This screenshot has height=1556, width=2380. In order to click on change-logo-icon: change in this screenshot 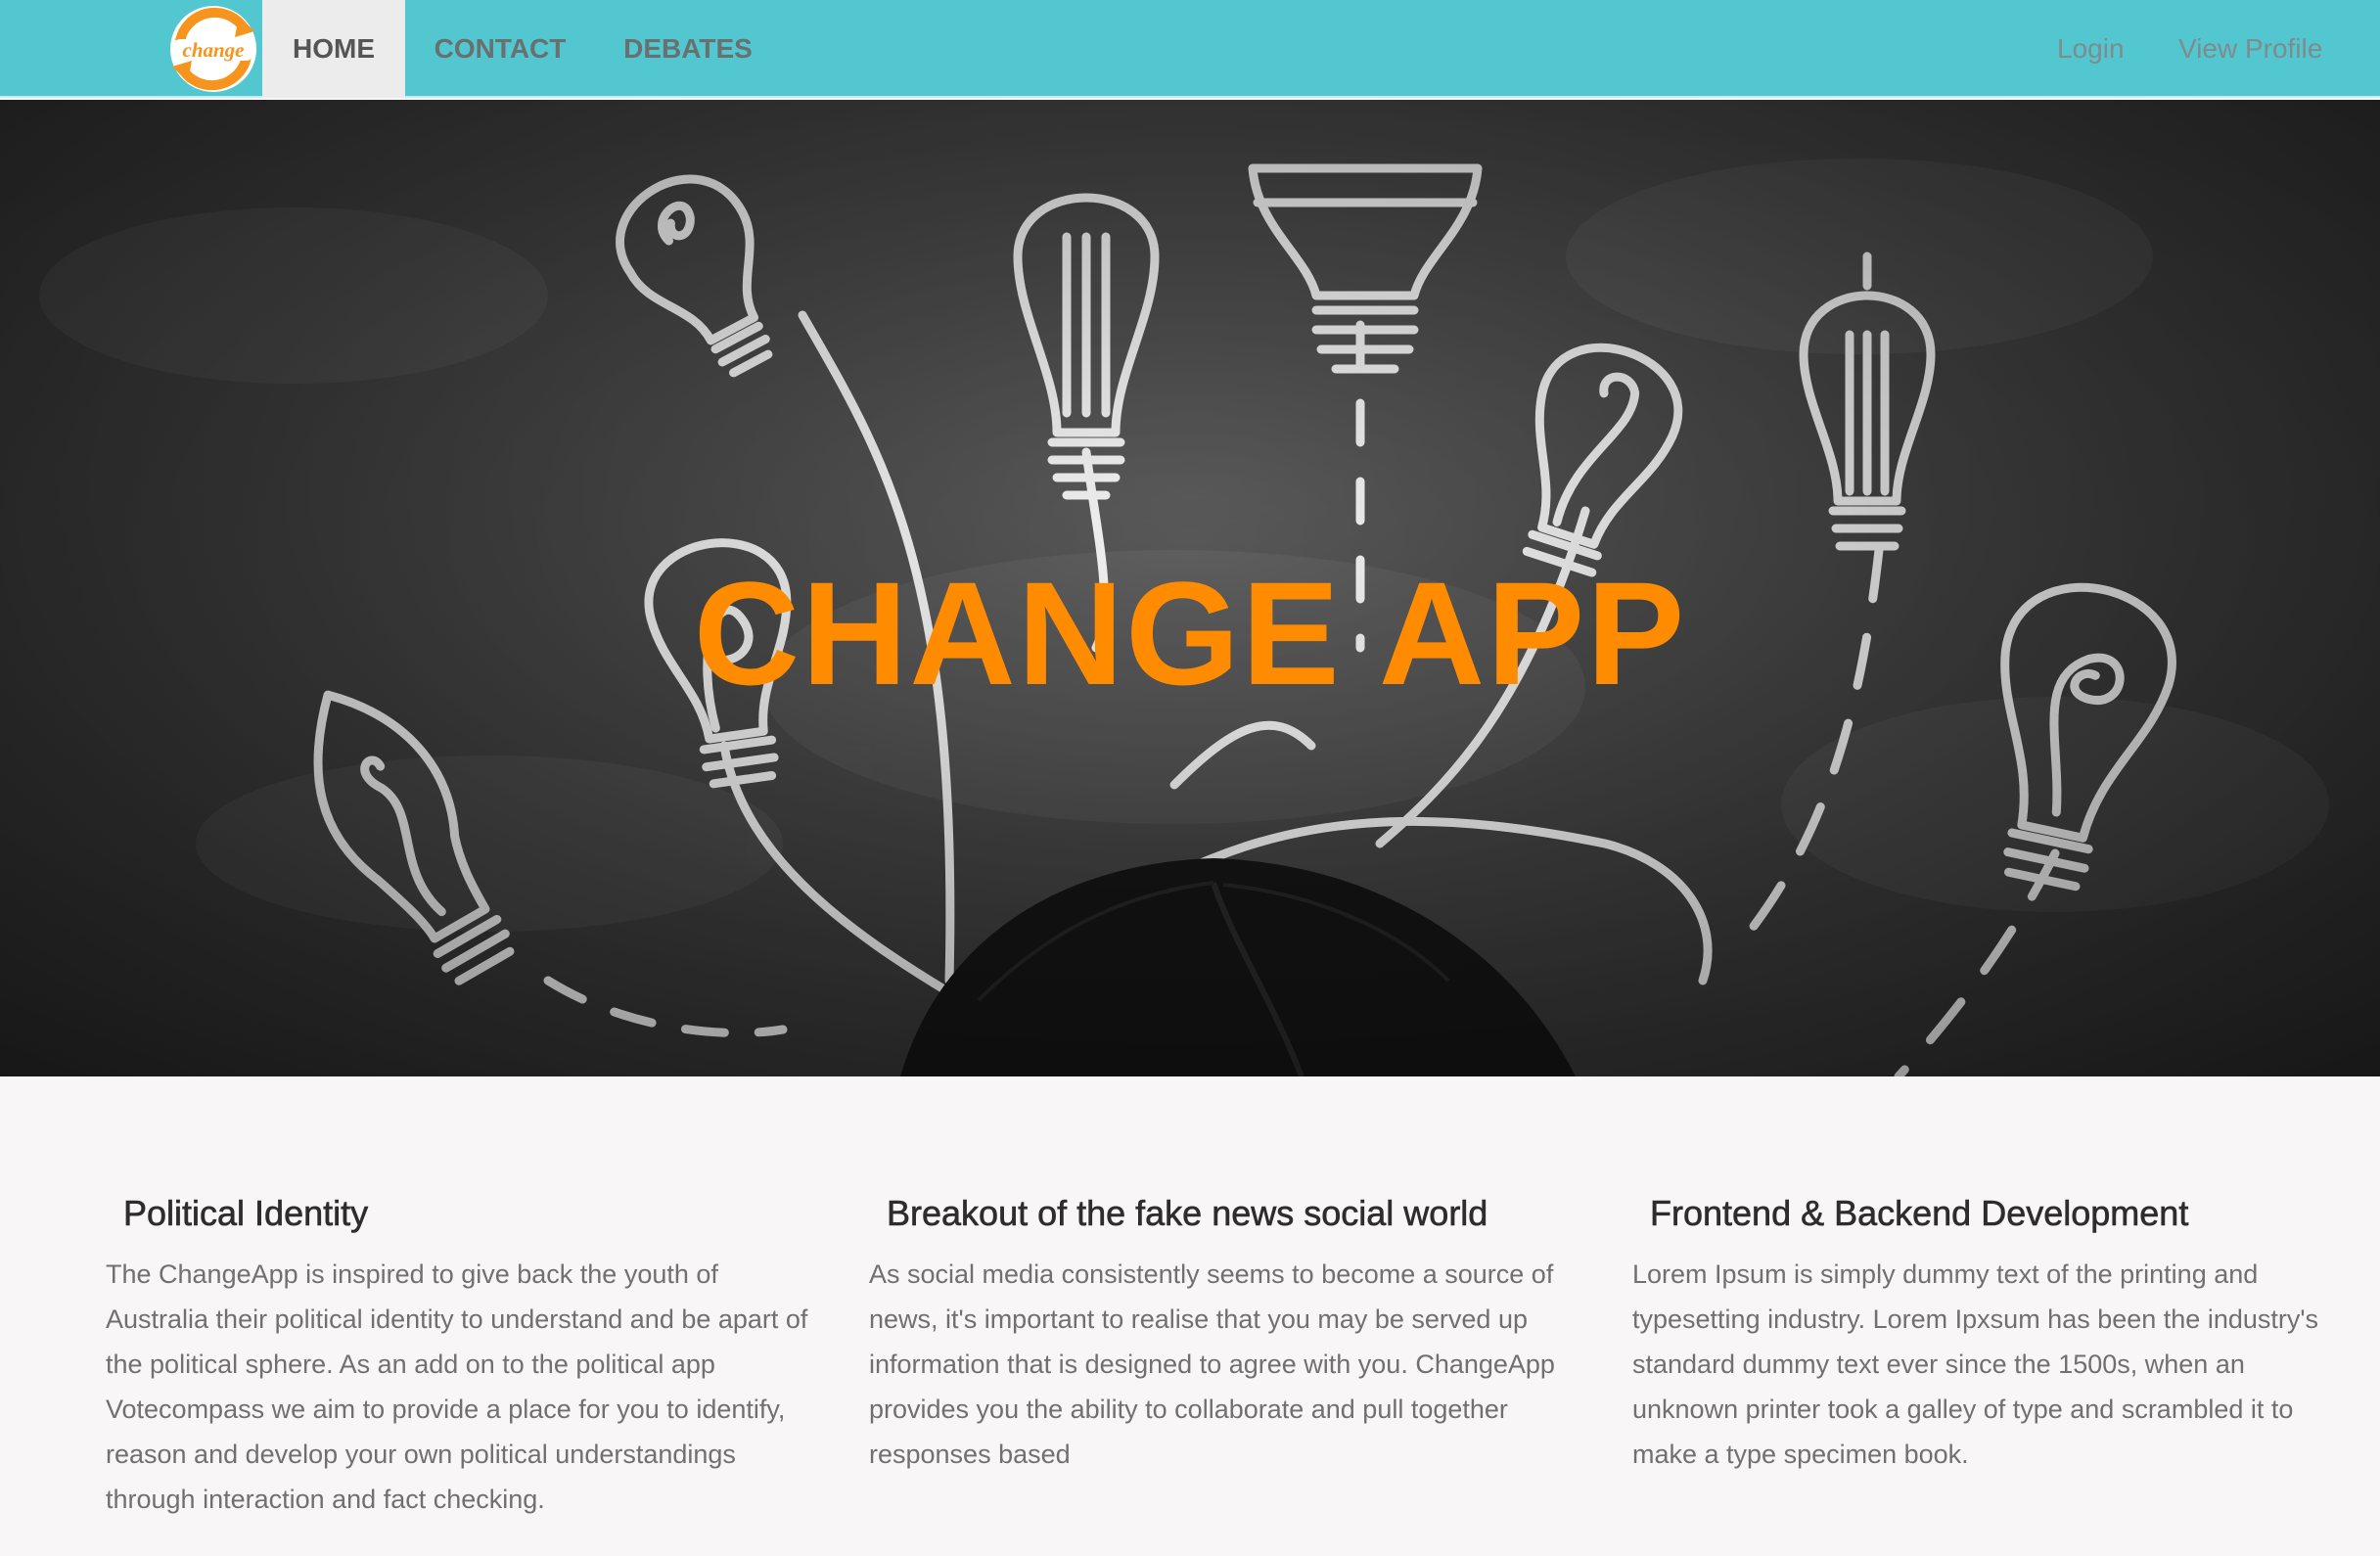, I will do `click(213, 49)`.